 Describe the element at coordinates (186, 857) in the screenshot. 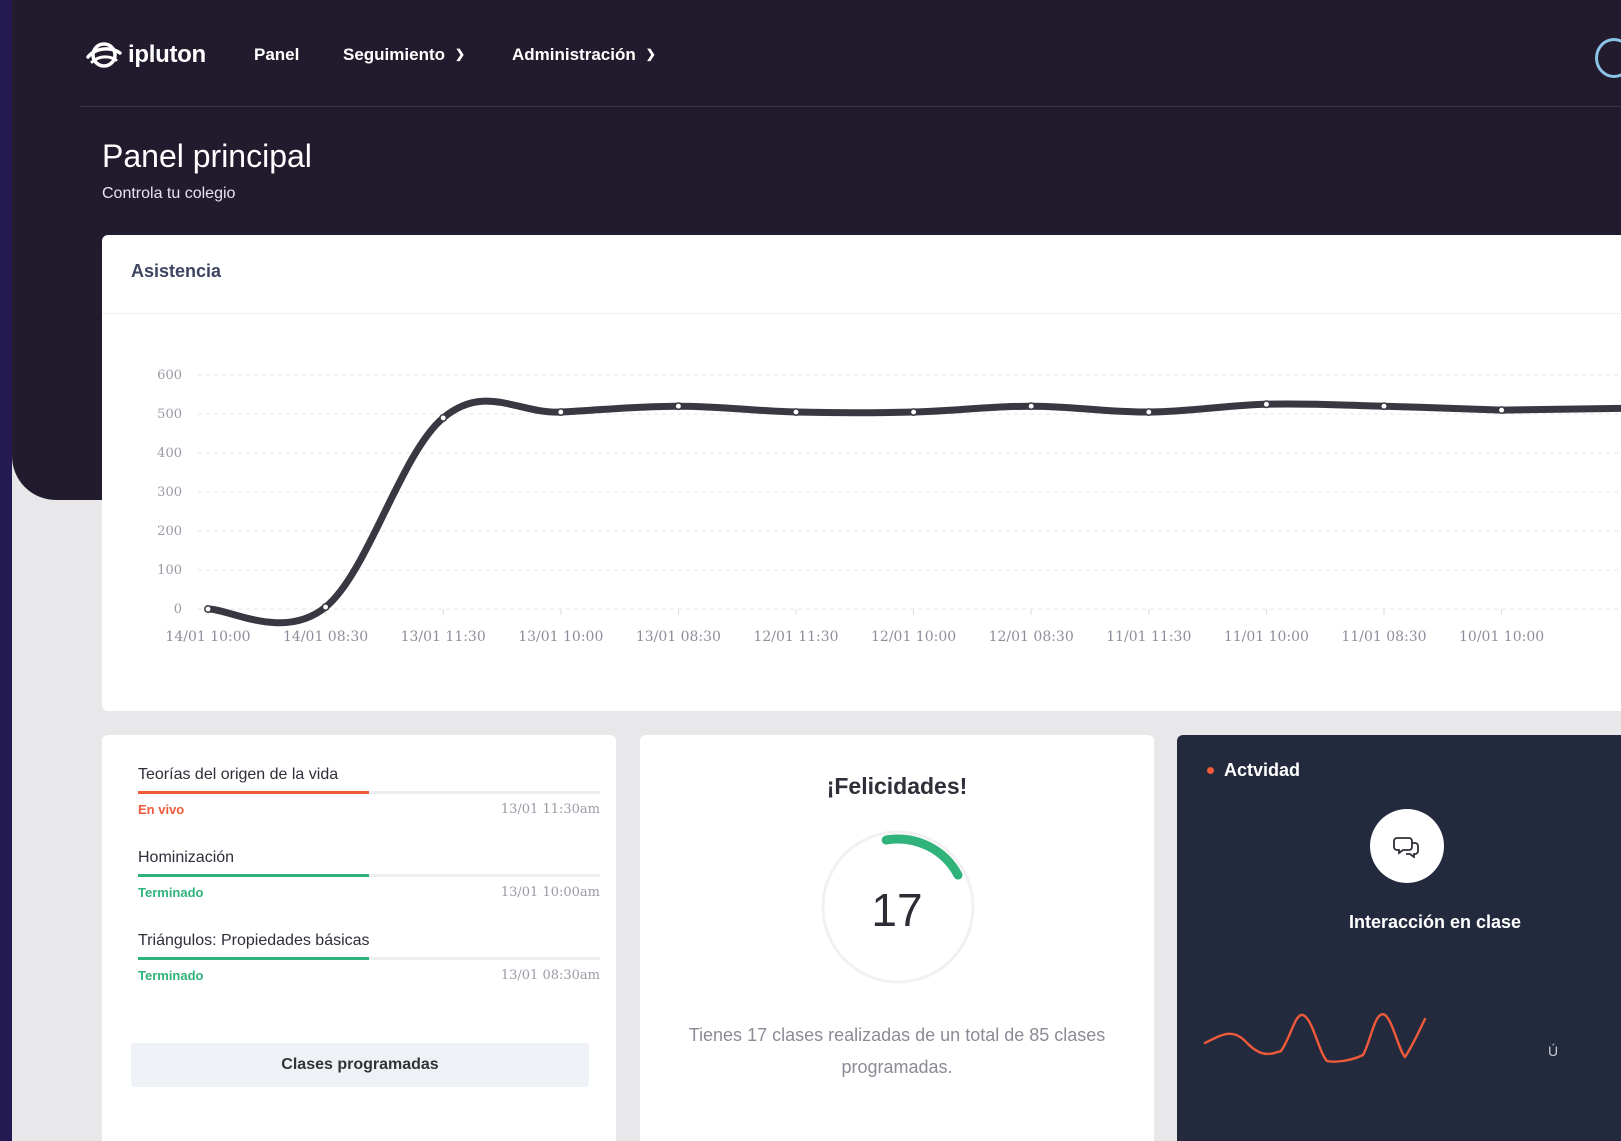

I see `class-title: Hominización` at that location.